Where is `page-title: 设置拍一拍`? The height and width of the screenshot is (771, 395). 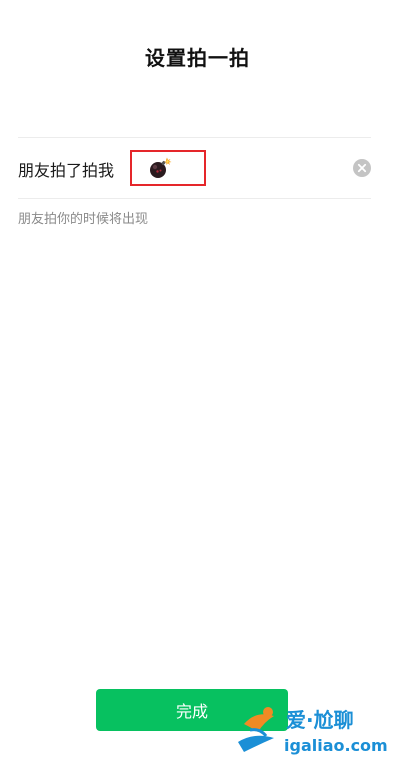 page-title: 设置拍一拍 is located at coordinates (197, 58).